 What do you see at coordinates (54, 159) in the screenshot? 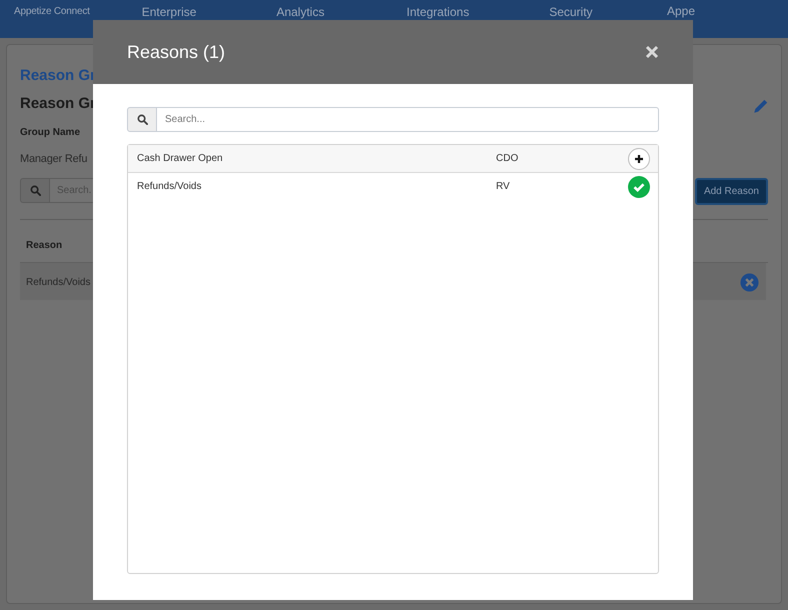
I see `field-value: Manager Refu` at bounding box center [54, 159].